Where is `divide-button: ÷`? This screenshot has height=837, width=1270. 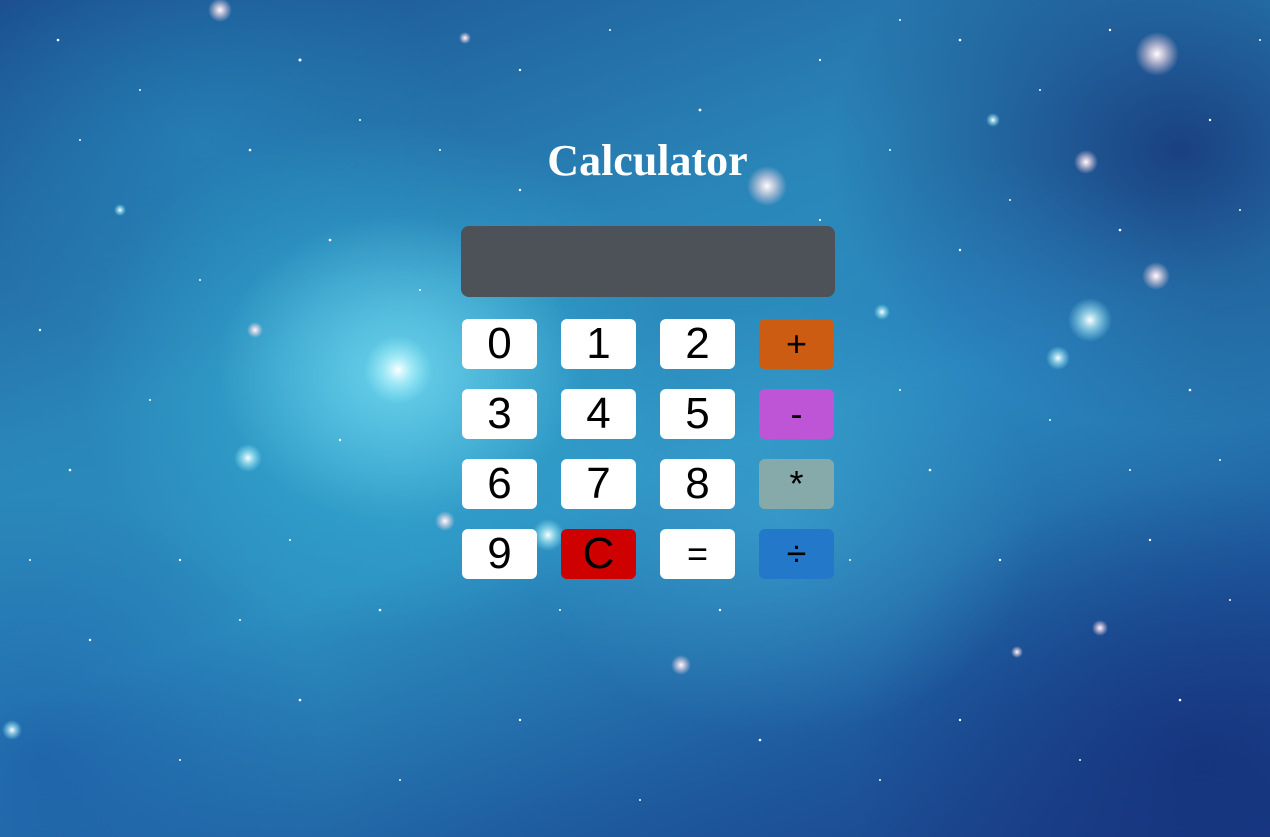 divide-button: ÷ is located at coordinates (796, 554).